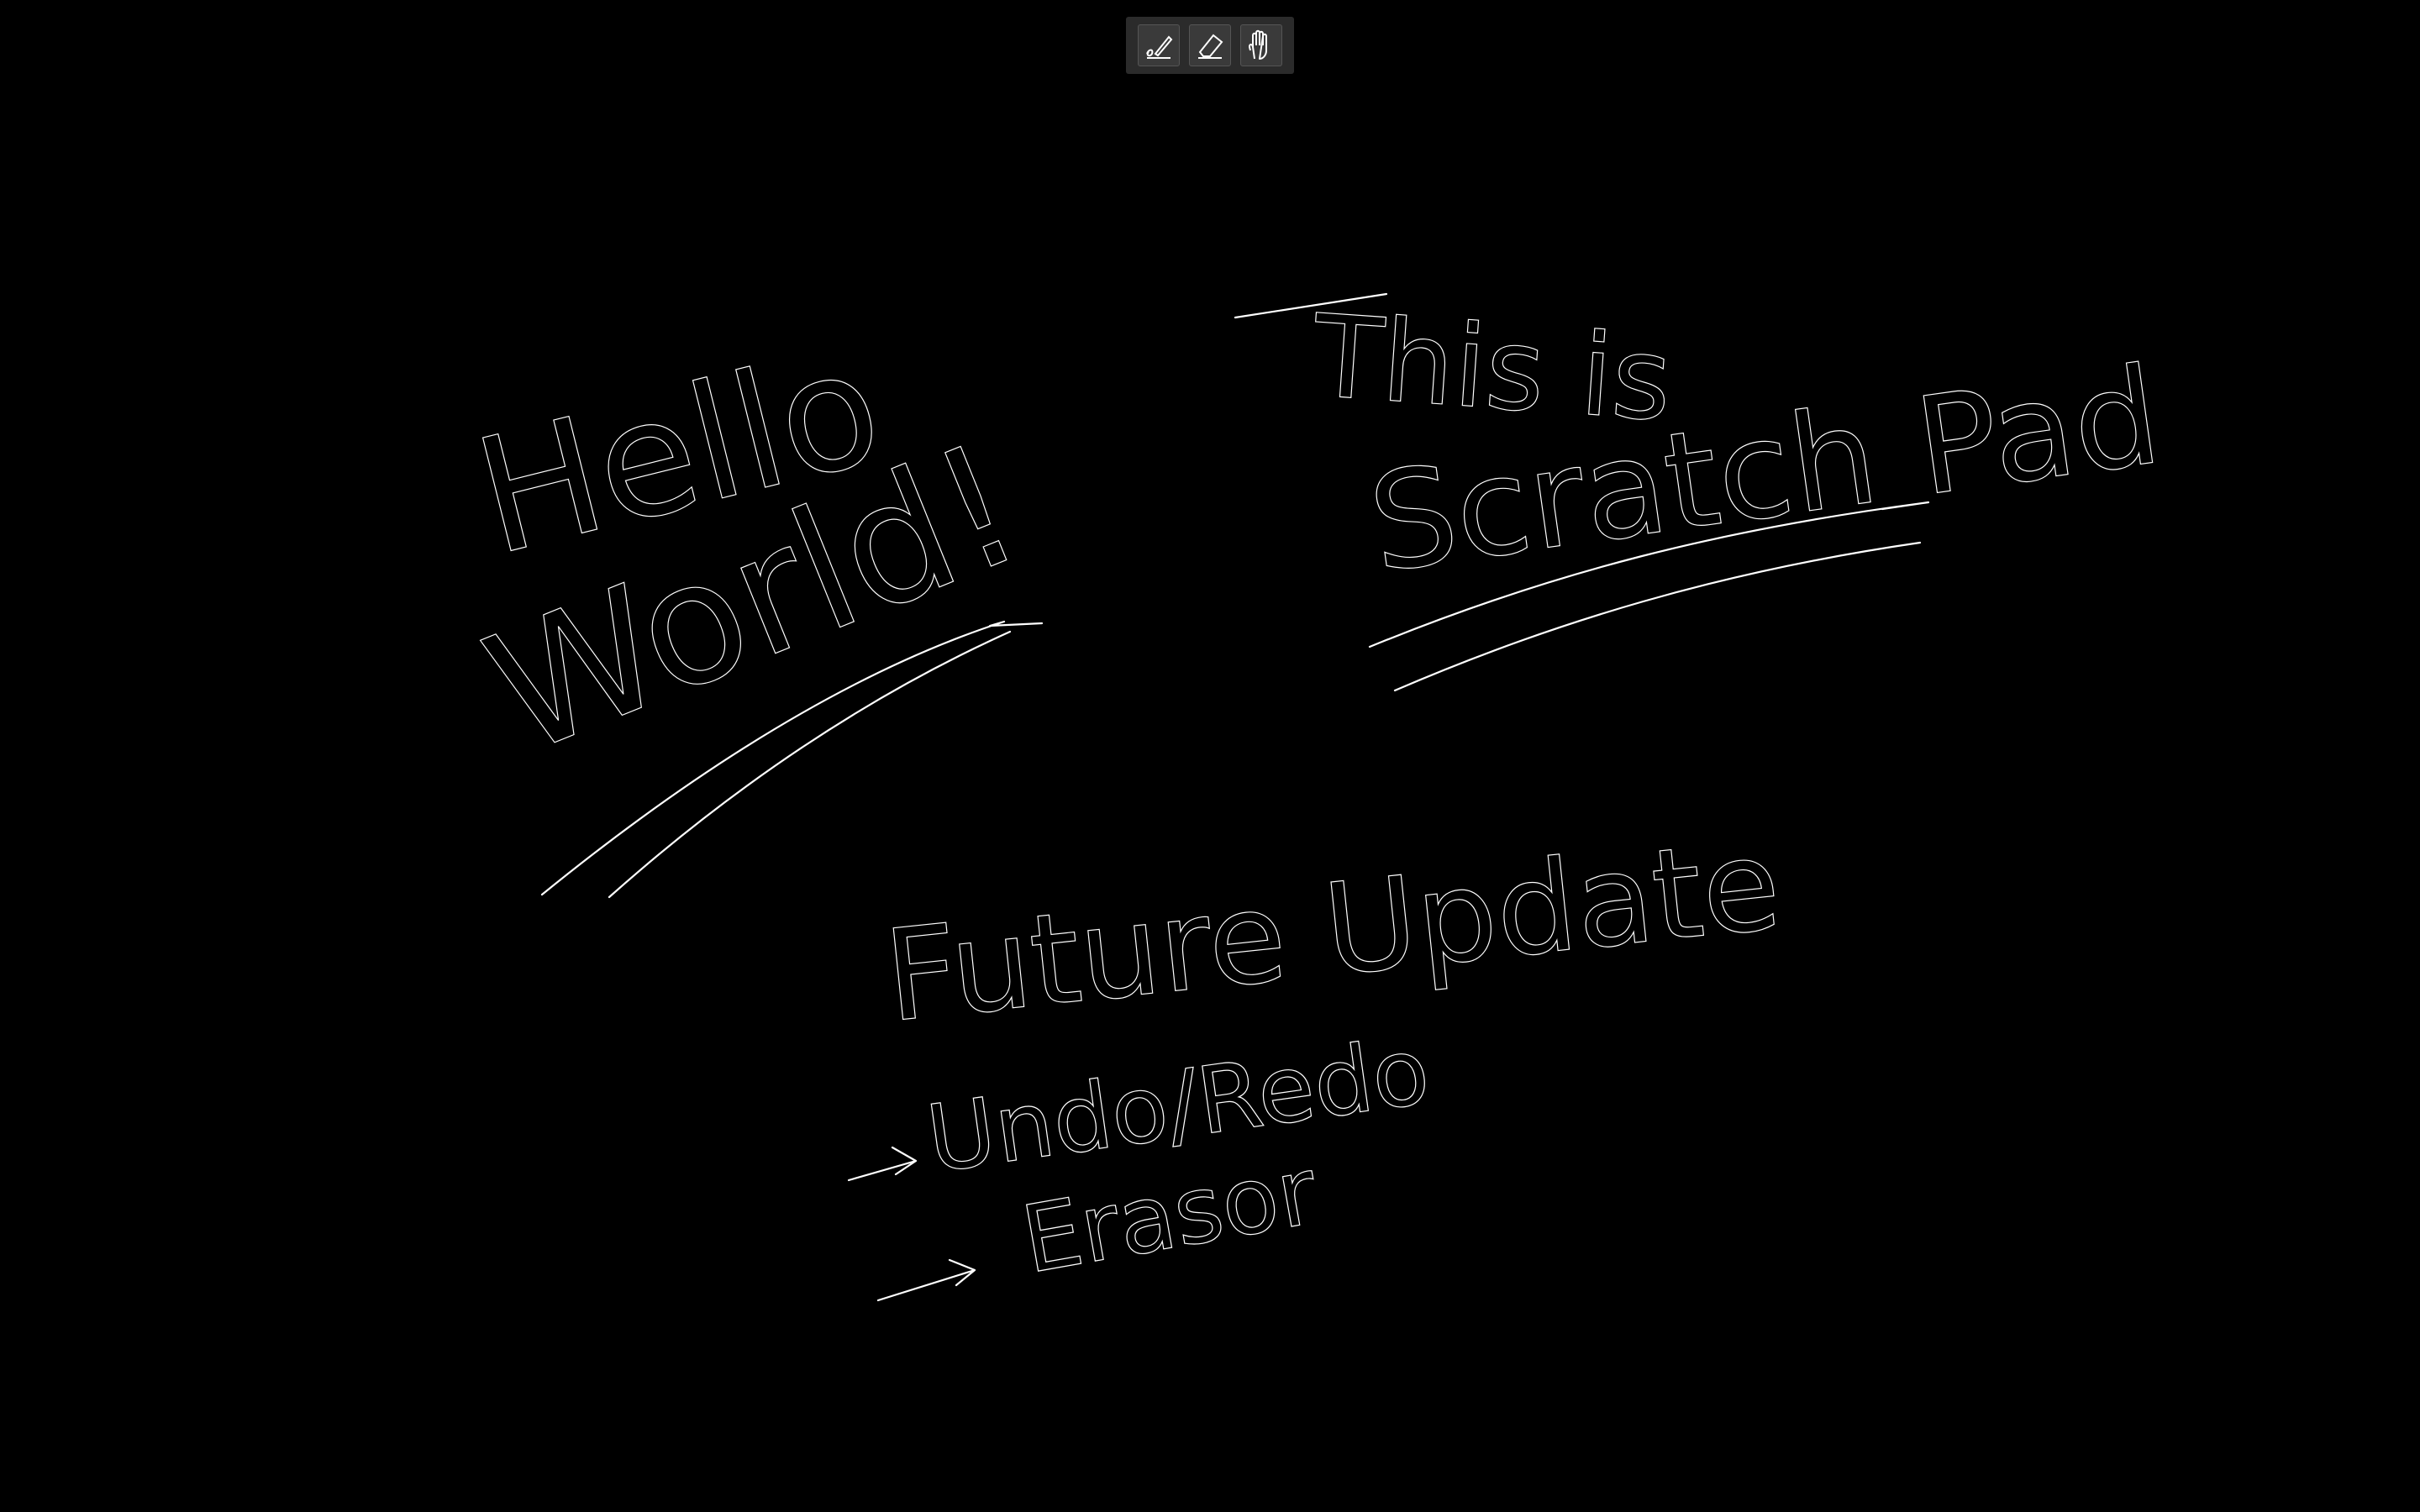 This screenshot has width=2420, height=1512. Describe the element at coordinates (1764, 470) in the screenshot. I see `handwritten-scratch-pad: Scratch Pad` at that location.